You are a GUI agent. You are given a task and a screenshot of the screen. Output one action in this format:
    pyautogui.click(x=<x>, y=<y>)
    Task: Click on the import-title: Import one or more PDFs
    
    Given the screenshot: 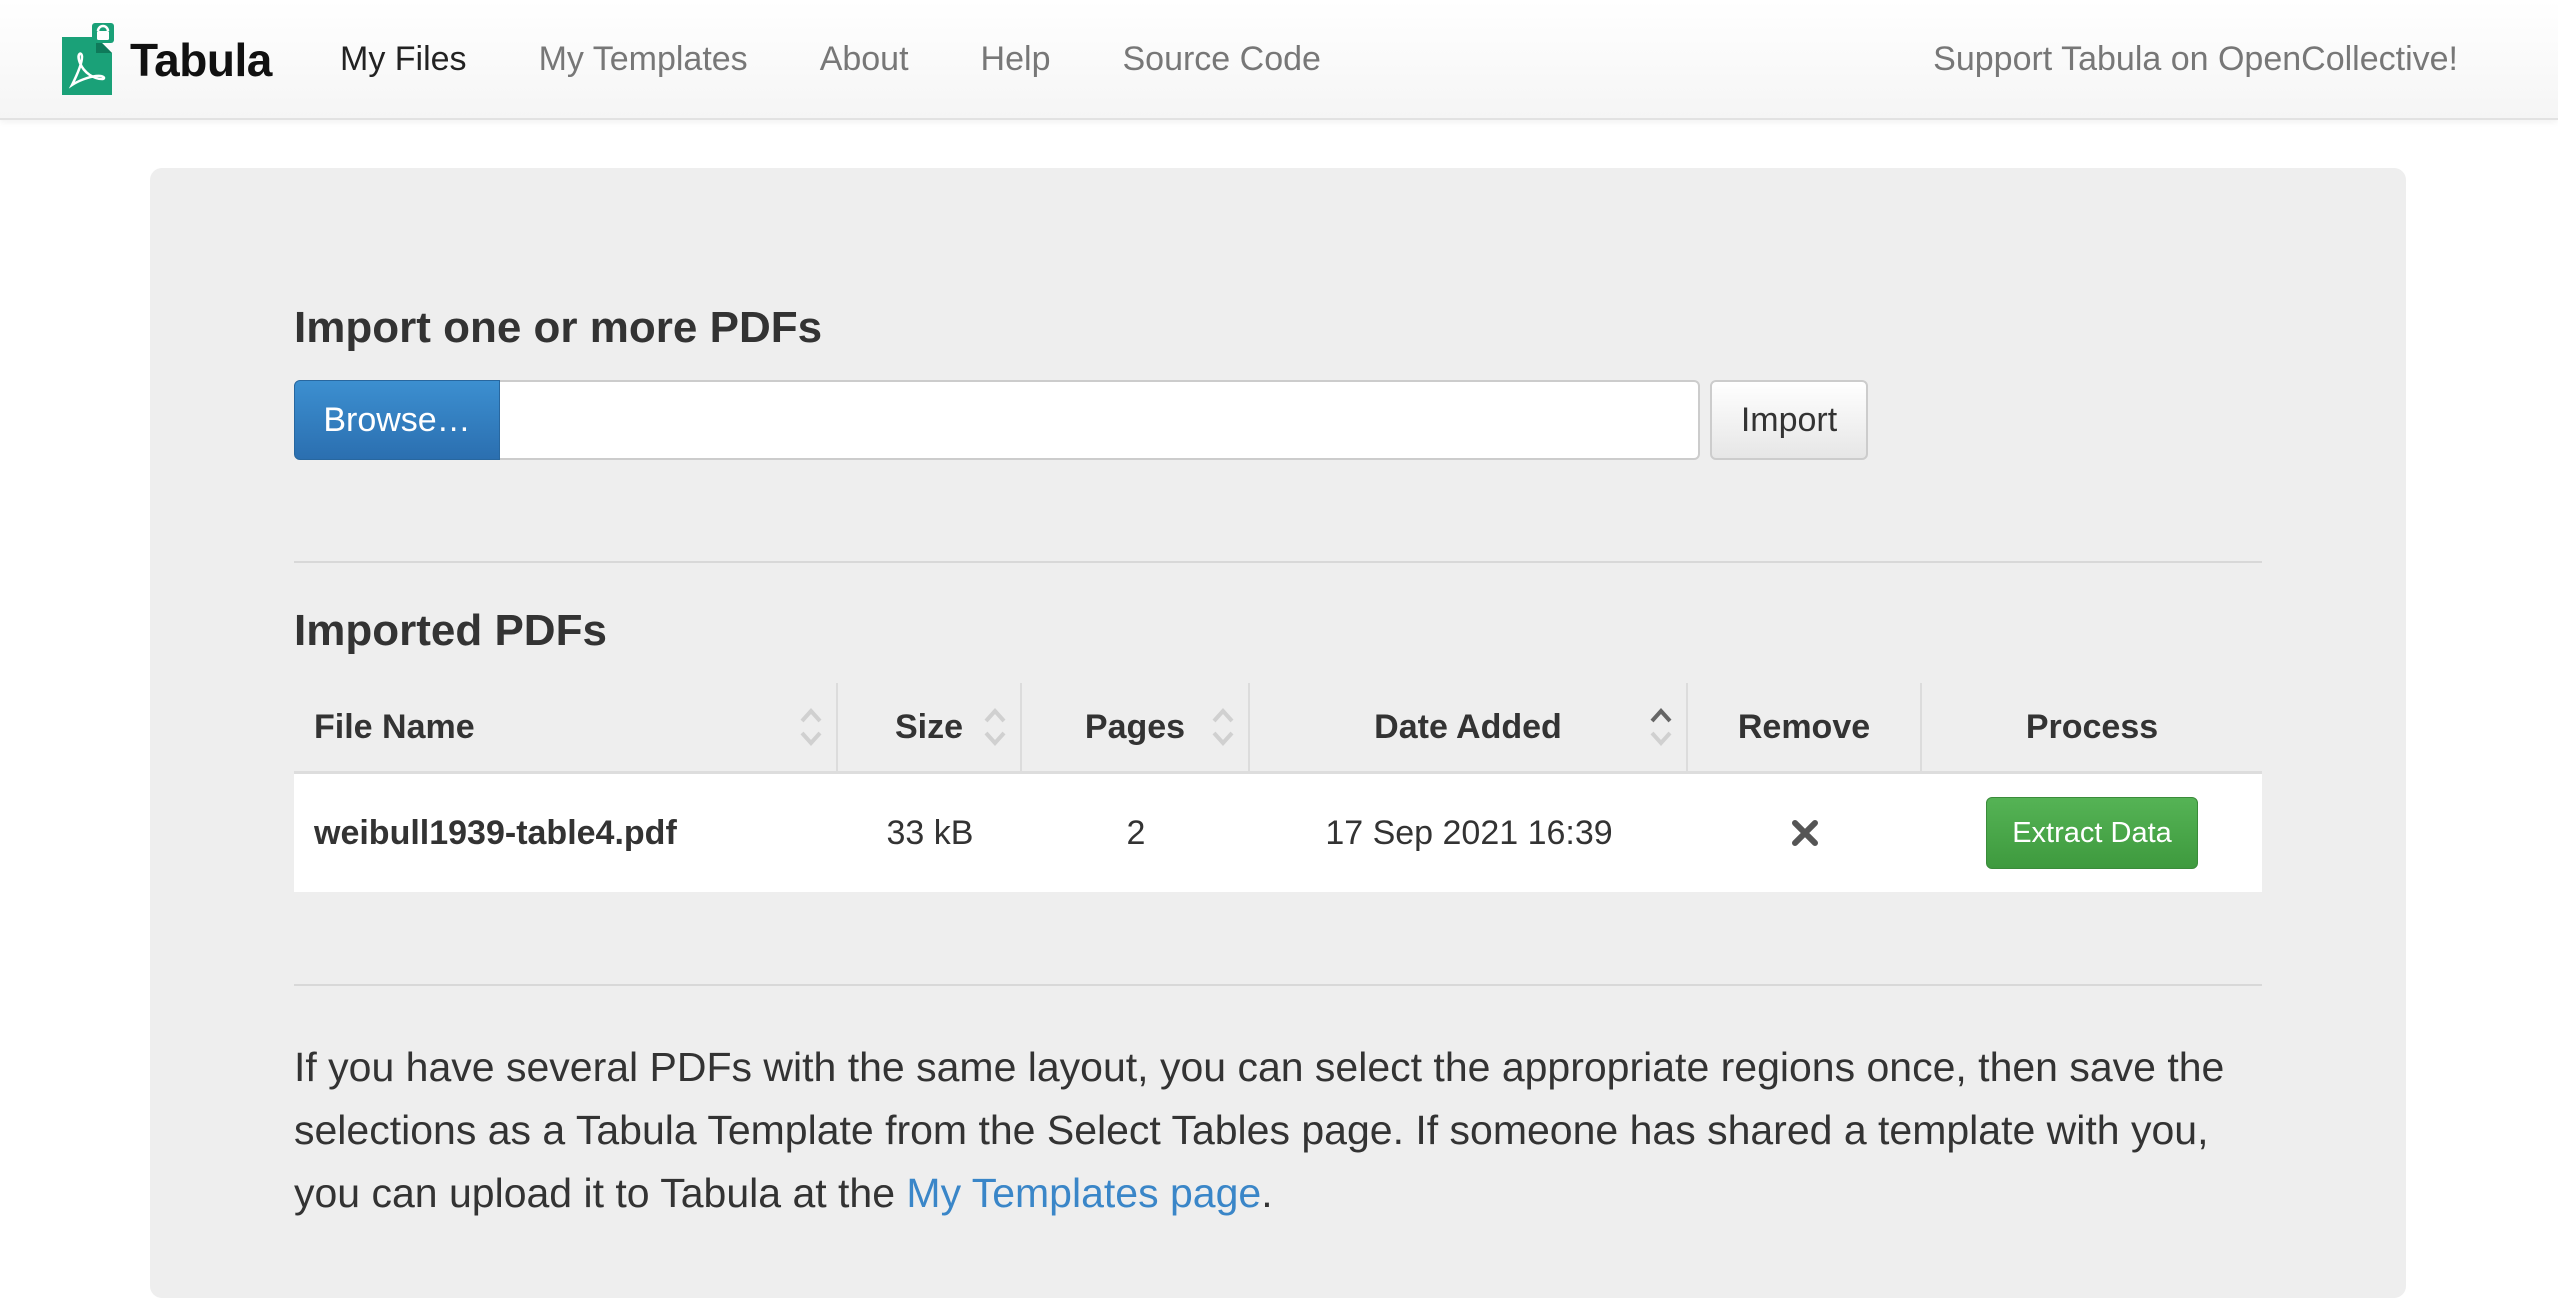 What is the action you would take?
    pyautogui.click(x=558, y=327)
    